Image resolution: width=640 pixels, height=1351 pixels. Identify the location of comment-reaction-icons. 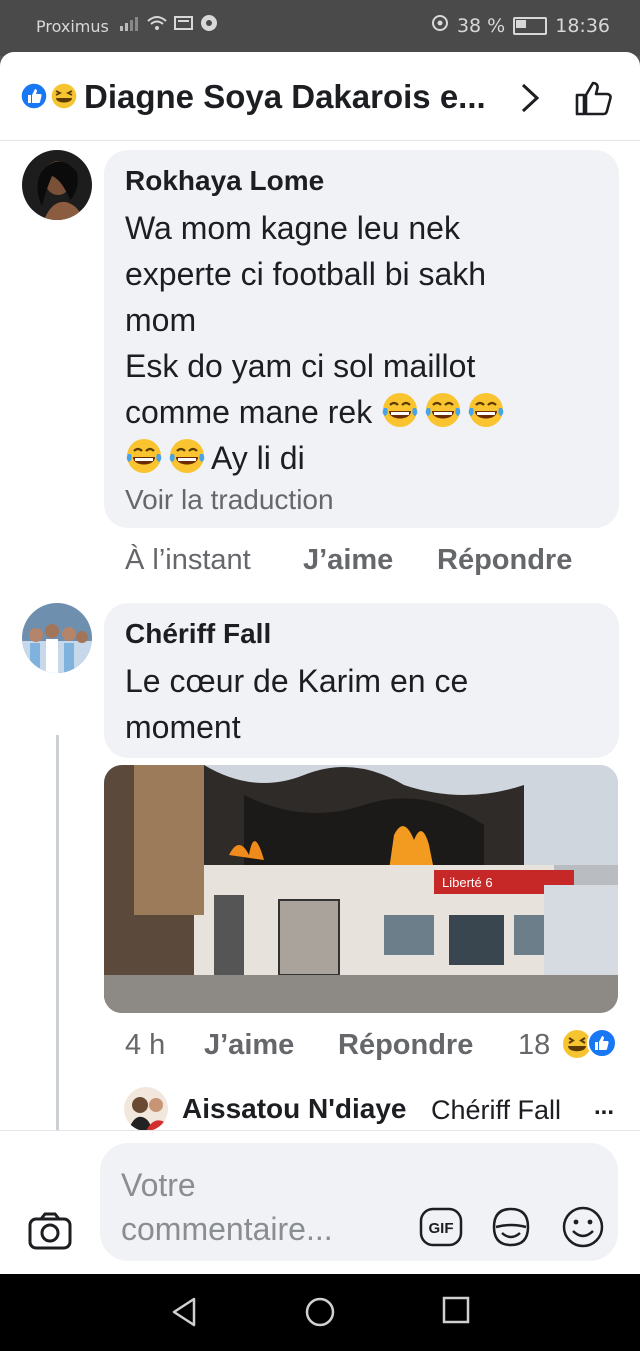
(590, 1044).